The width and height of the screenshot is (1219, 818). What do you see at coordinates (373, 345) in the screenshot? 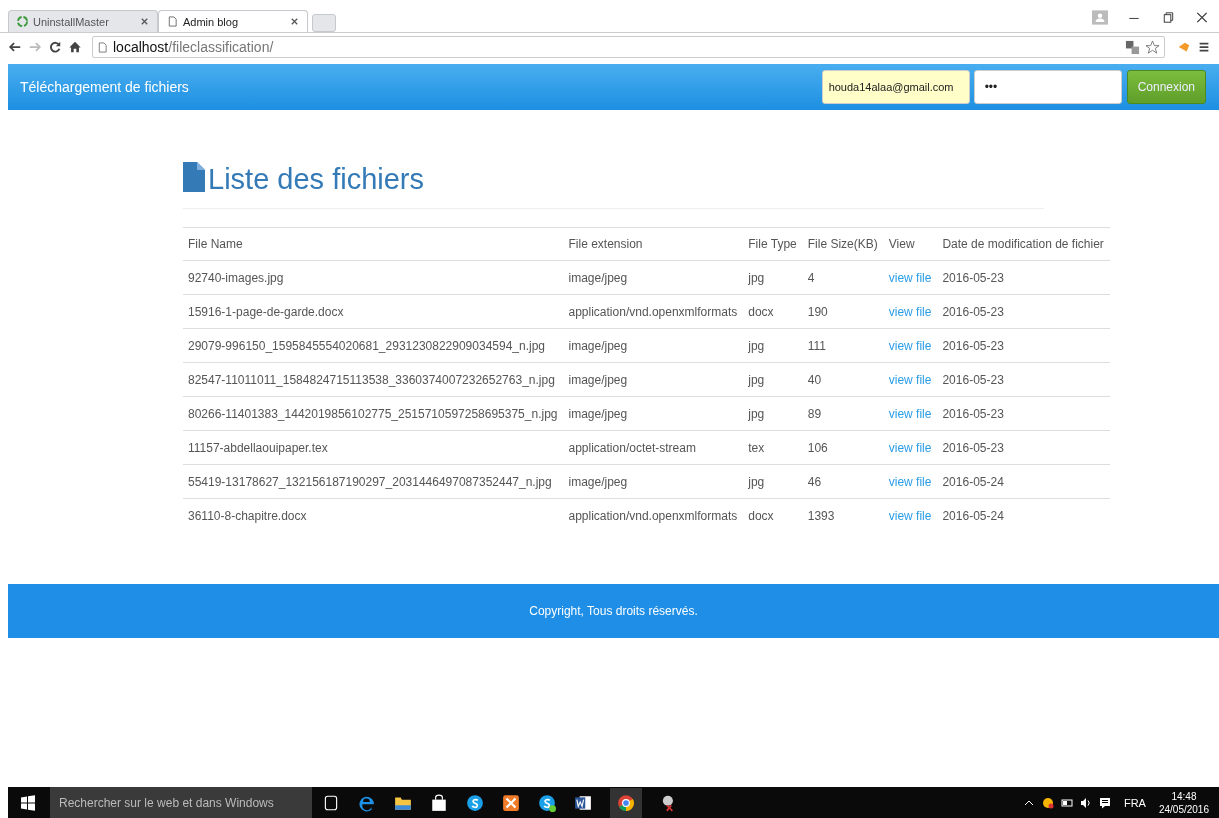
I see `table-cell: 29079-996150_1595845554020681_2931230822909034594_n.jpg` at bounding box center [373, 345].